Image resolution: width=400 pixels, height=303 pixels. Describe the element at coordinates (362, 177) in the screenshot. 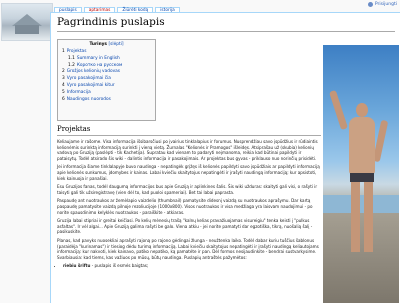

I see `photo-figure-shorts` at that location.